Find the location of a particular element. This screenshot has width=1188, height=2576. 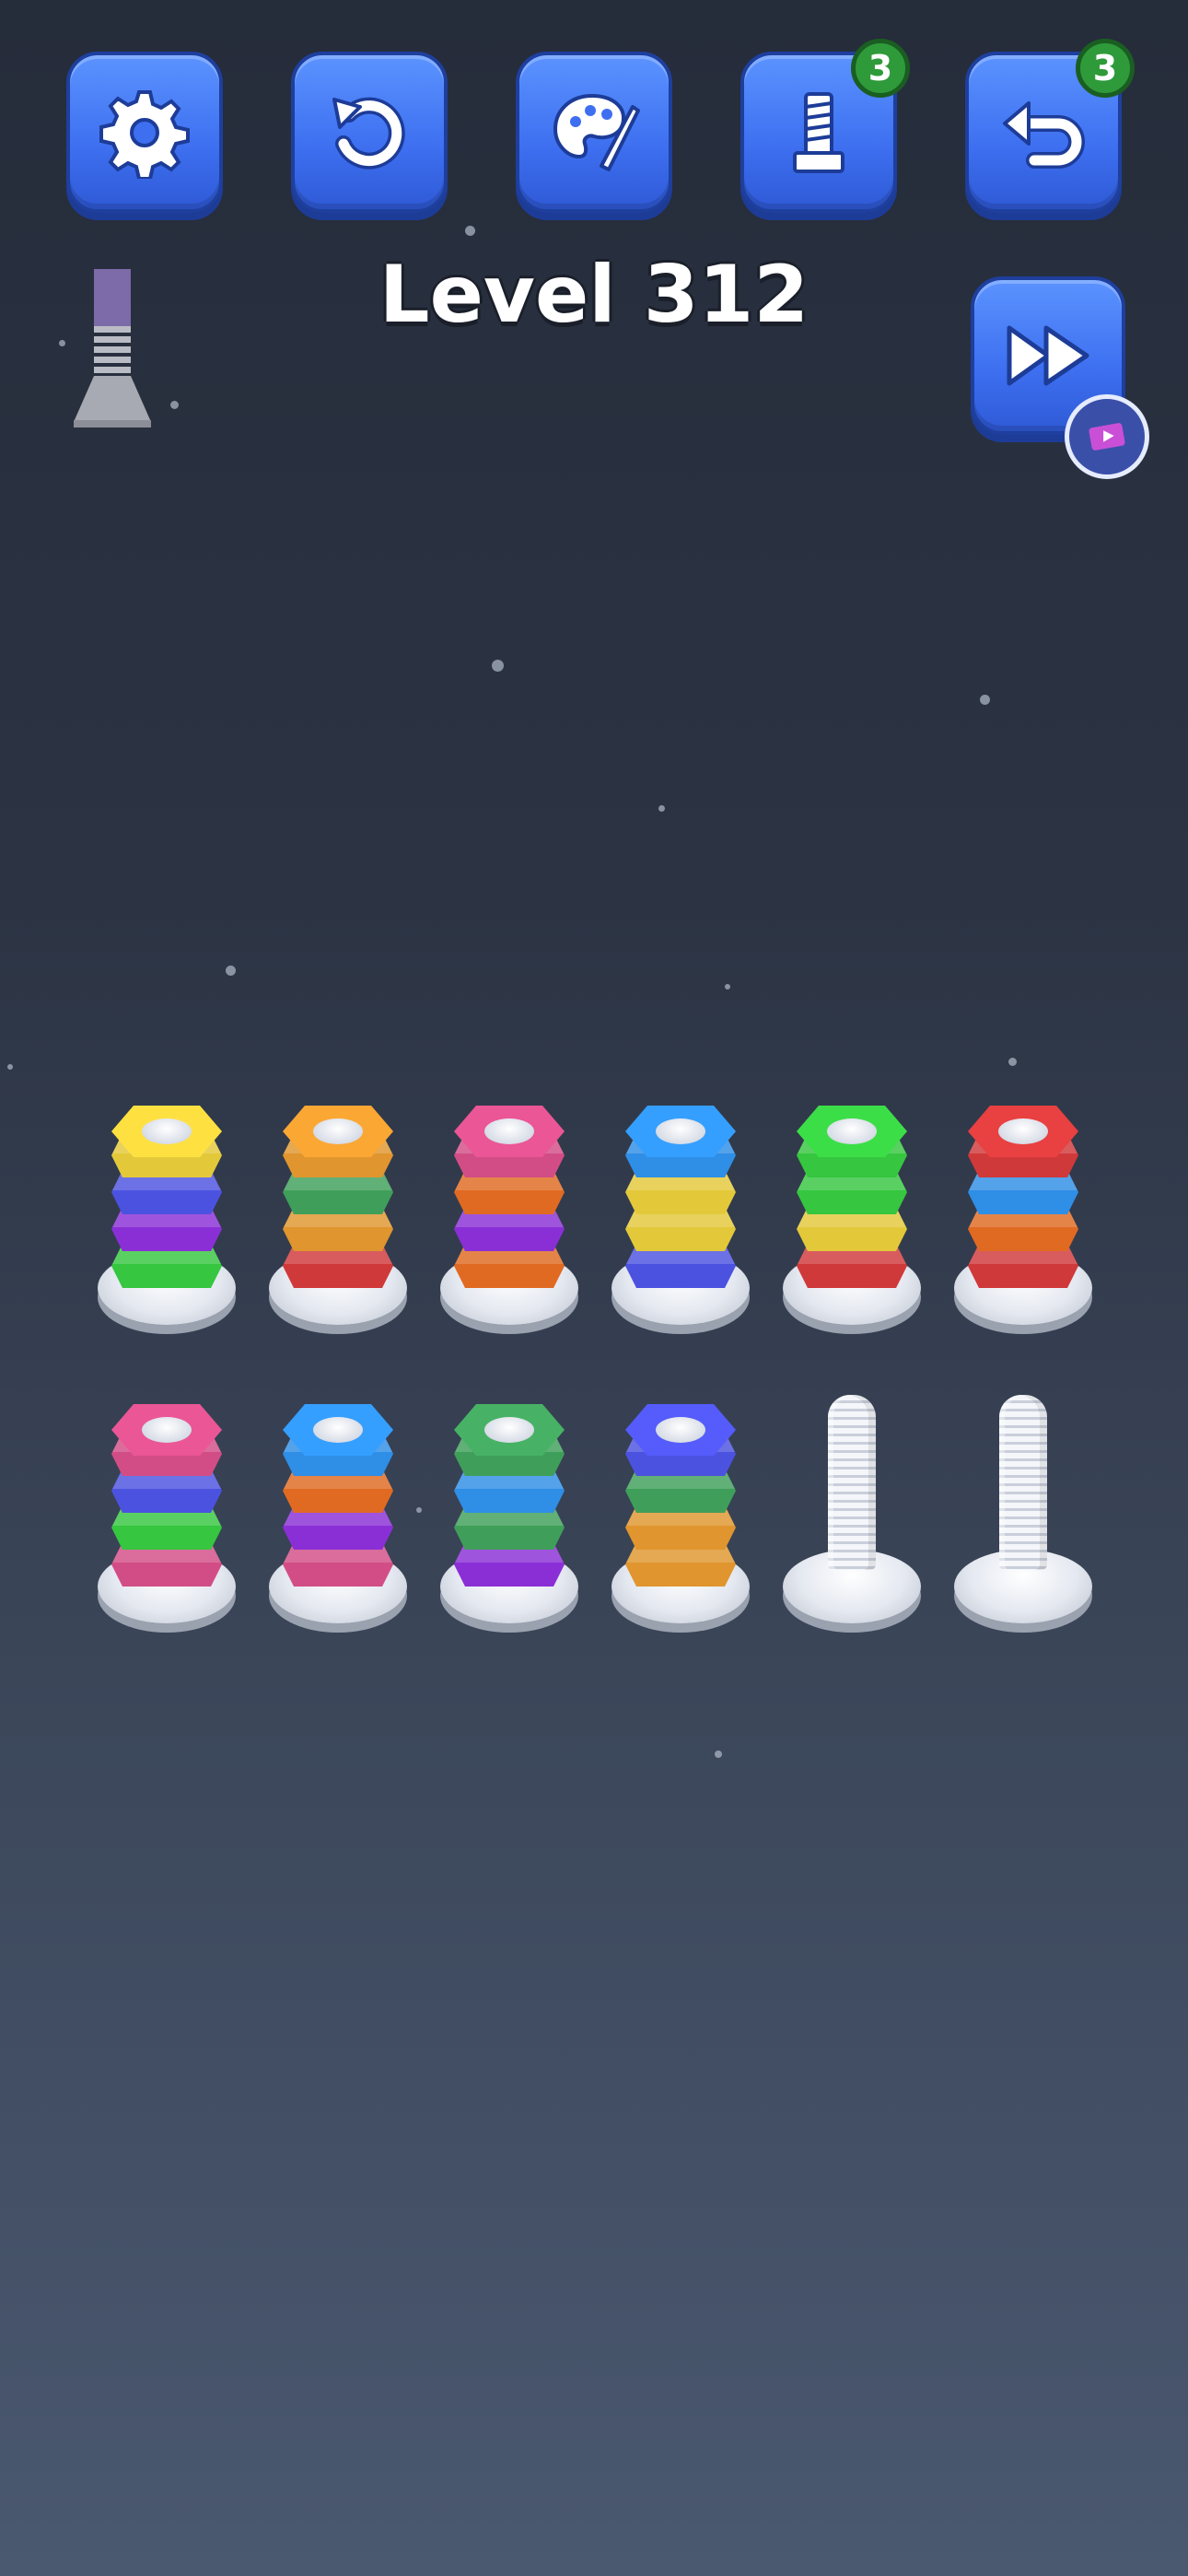

restart-icon is located at coordinates (369, 133).